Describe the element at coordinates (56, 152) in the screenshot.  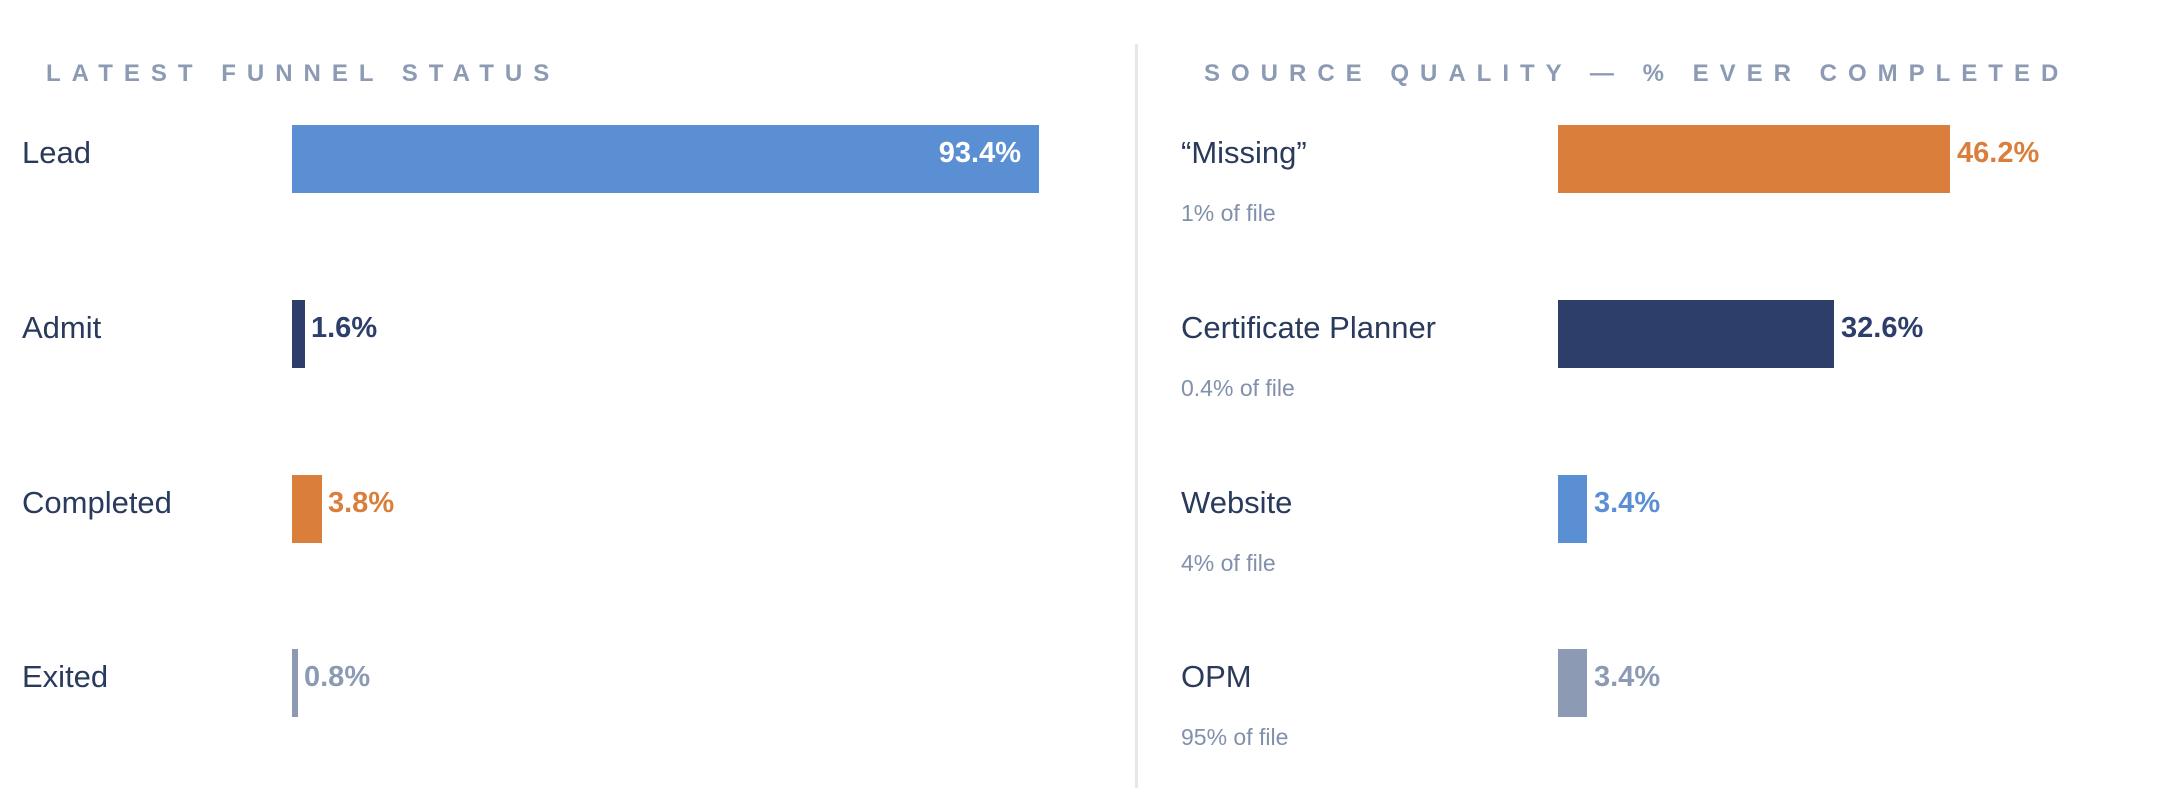
I see `category-label: Lead` at that location.